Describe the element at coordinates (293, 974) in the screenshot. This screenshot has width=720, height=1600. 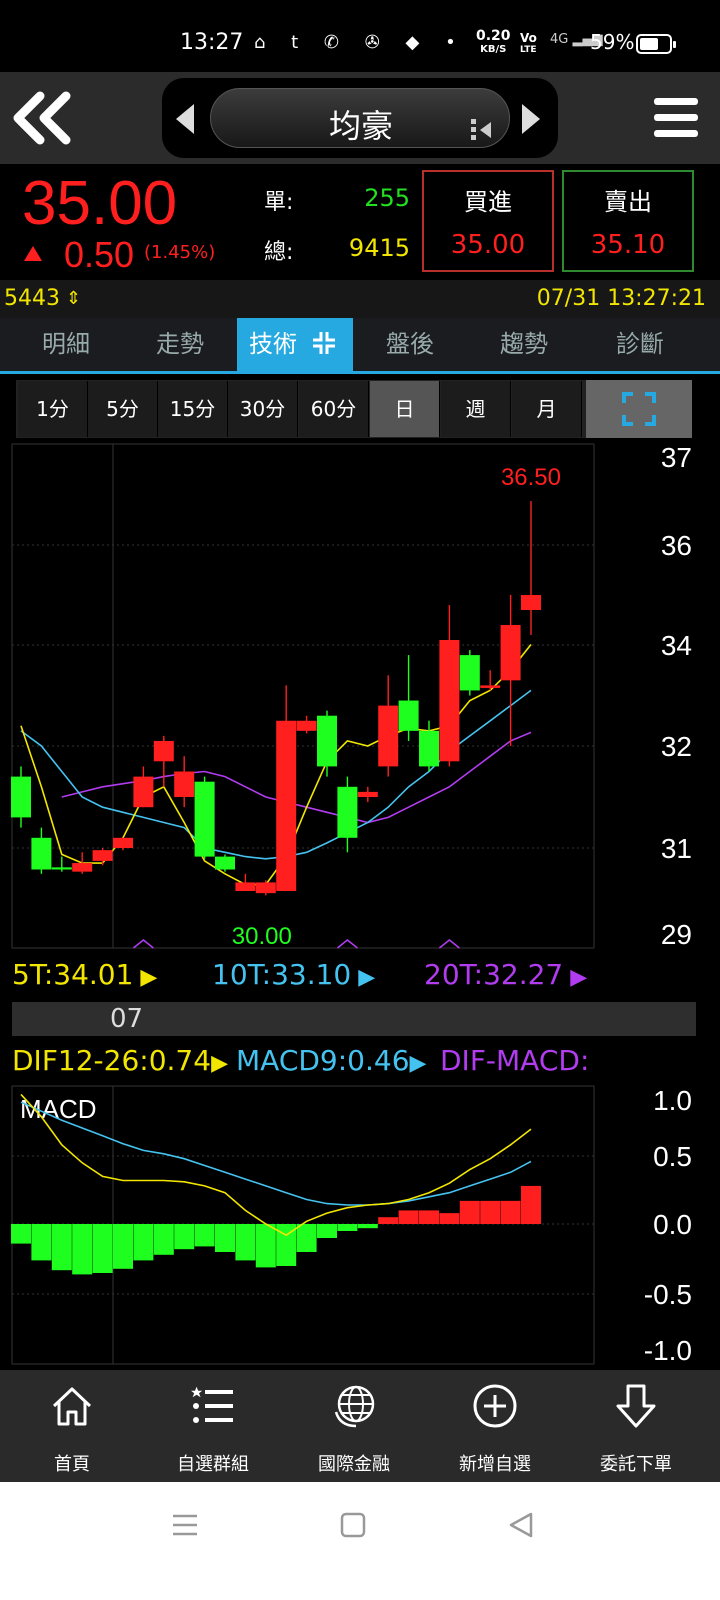
I see `ma10-legend: 10T:33.10 ▶` at that location.